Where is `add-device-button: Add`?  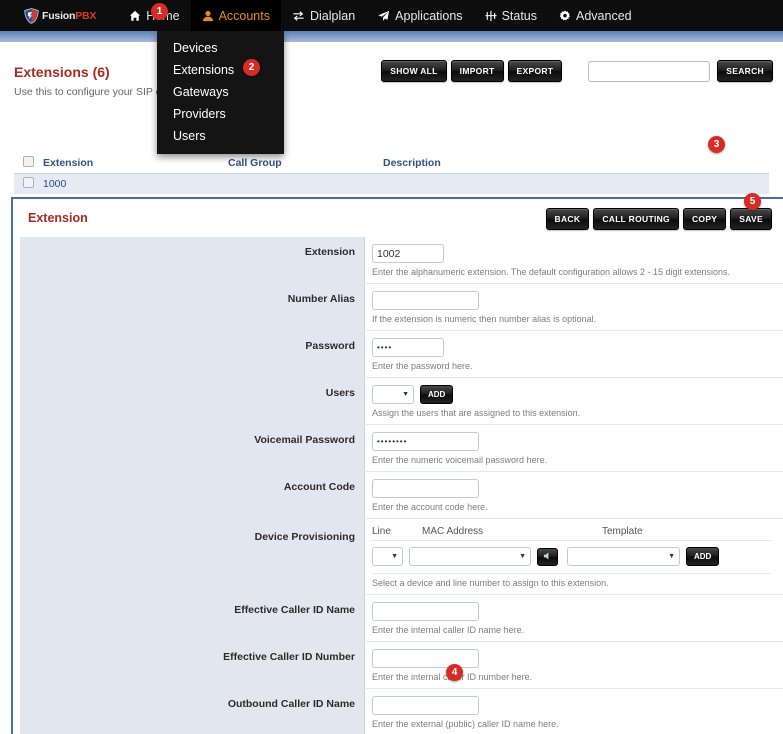
add-device-button: Add is located at coordinates (703, 556).